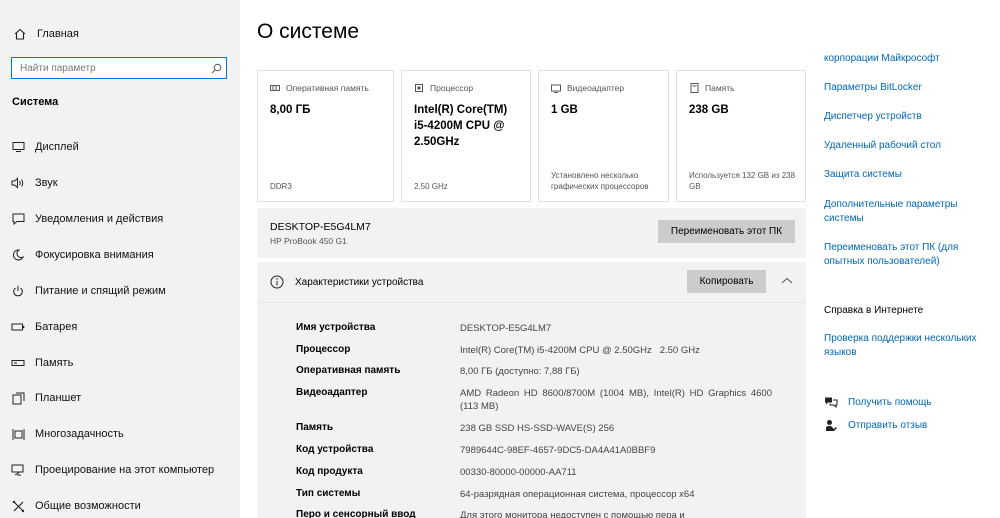 This screenshot has height=518, width=1000. Describe the element at coordinates (88, 506) in the screenshot. I see `sidebar-item-label: Общие возможности` at that location.